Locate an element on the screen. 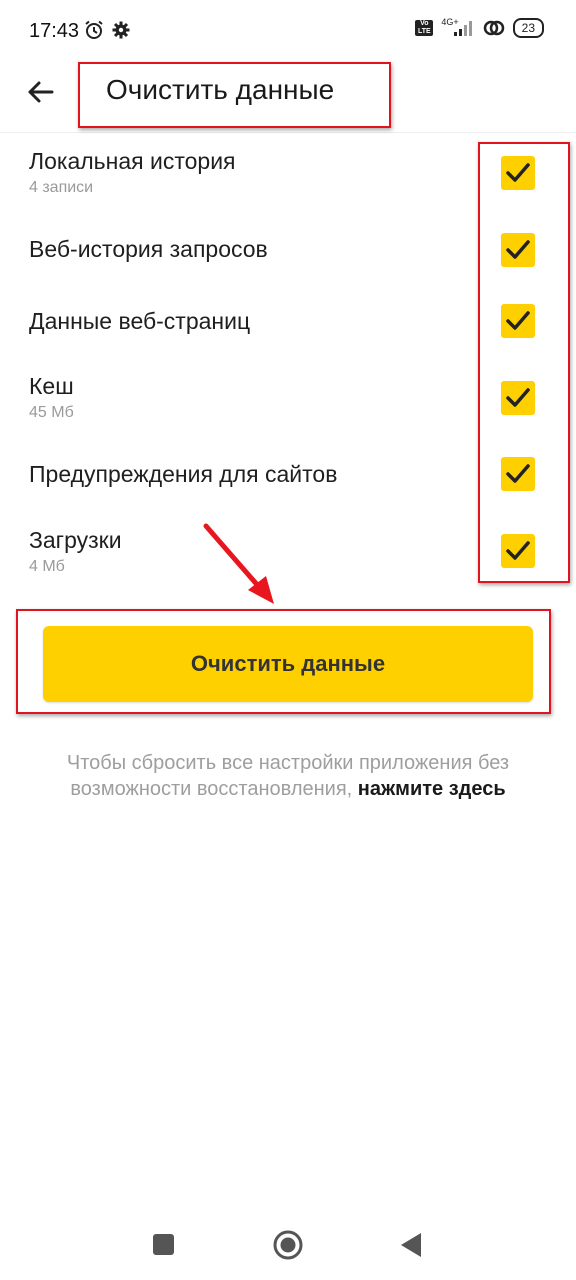  home-circle-icon is located at coordinates (288, 1245).